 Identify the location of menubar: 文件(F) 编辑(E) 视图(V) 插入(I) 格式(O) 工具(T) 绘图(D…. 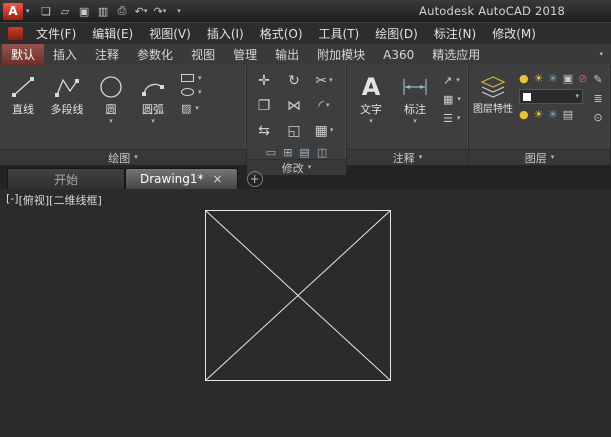
(305, 33).